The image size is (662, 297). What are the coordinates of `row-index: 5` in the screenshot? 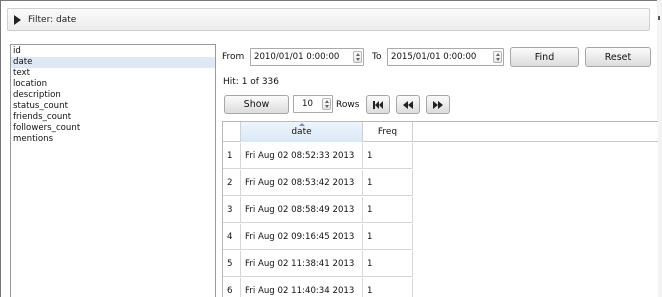 It's located at (232, 264).